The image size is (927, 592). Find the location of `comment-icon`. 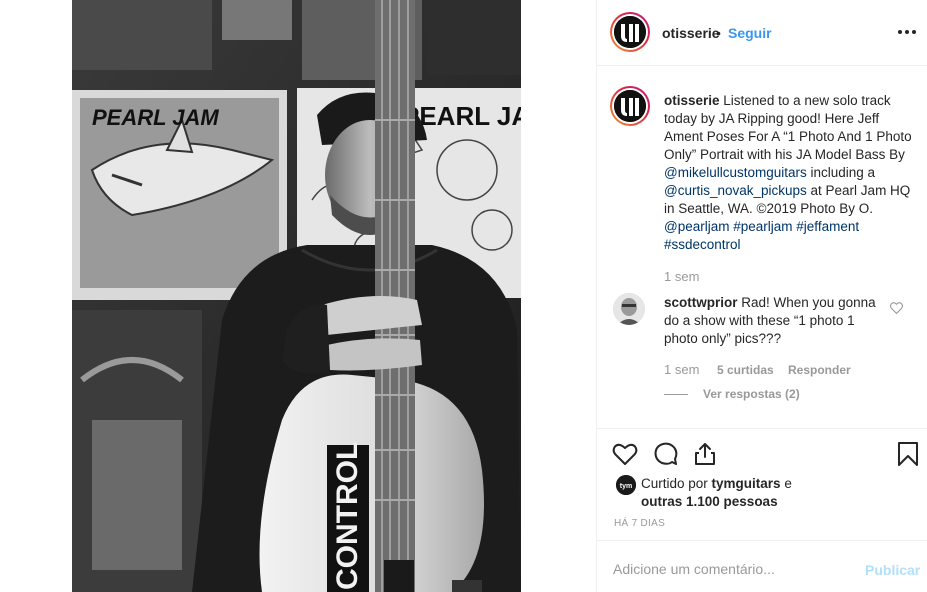

comment-icon is located at coordinates (666, 454).